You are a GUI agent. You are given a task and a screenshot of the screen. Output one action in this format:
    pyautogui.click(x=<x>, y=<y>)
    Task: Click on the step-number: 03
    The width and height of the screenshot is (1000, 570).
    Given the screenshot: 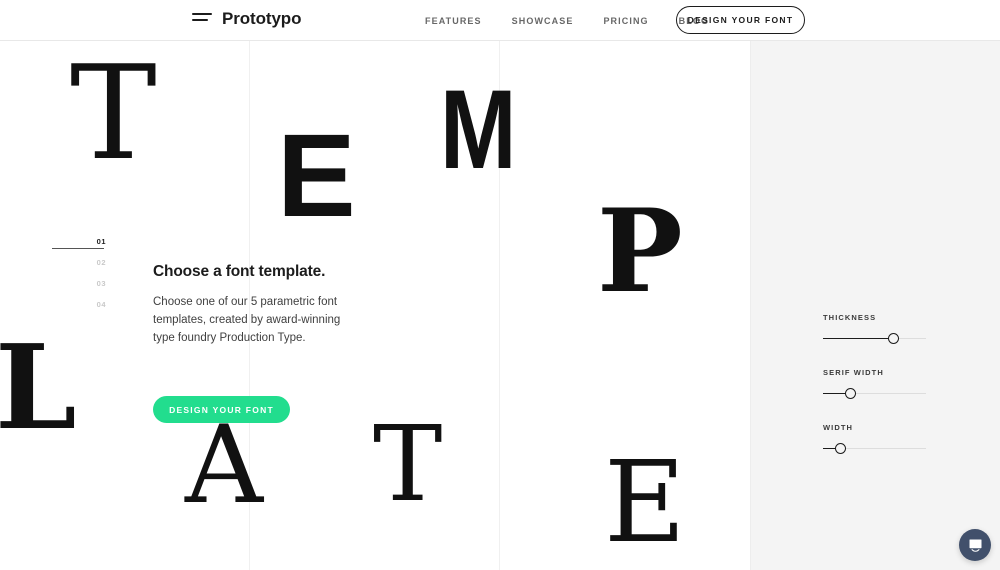 What is the action you would take?
    pyautogui.click(x=101, y=283)
    